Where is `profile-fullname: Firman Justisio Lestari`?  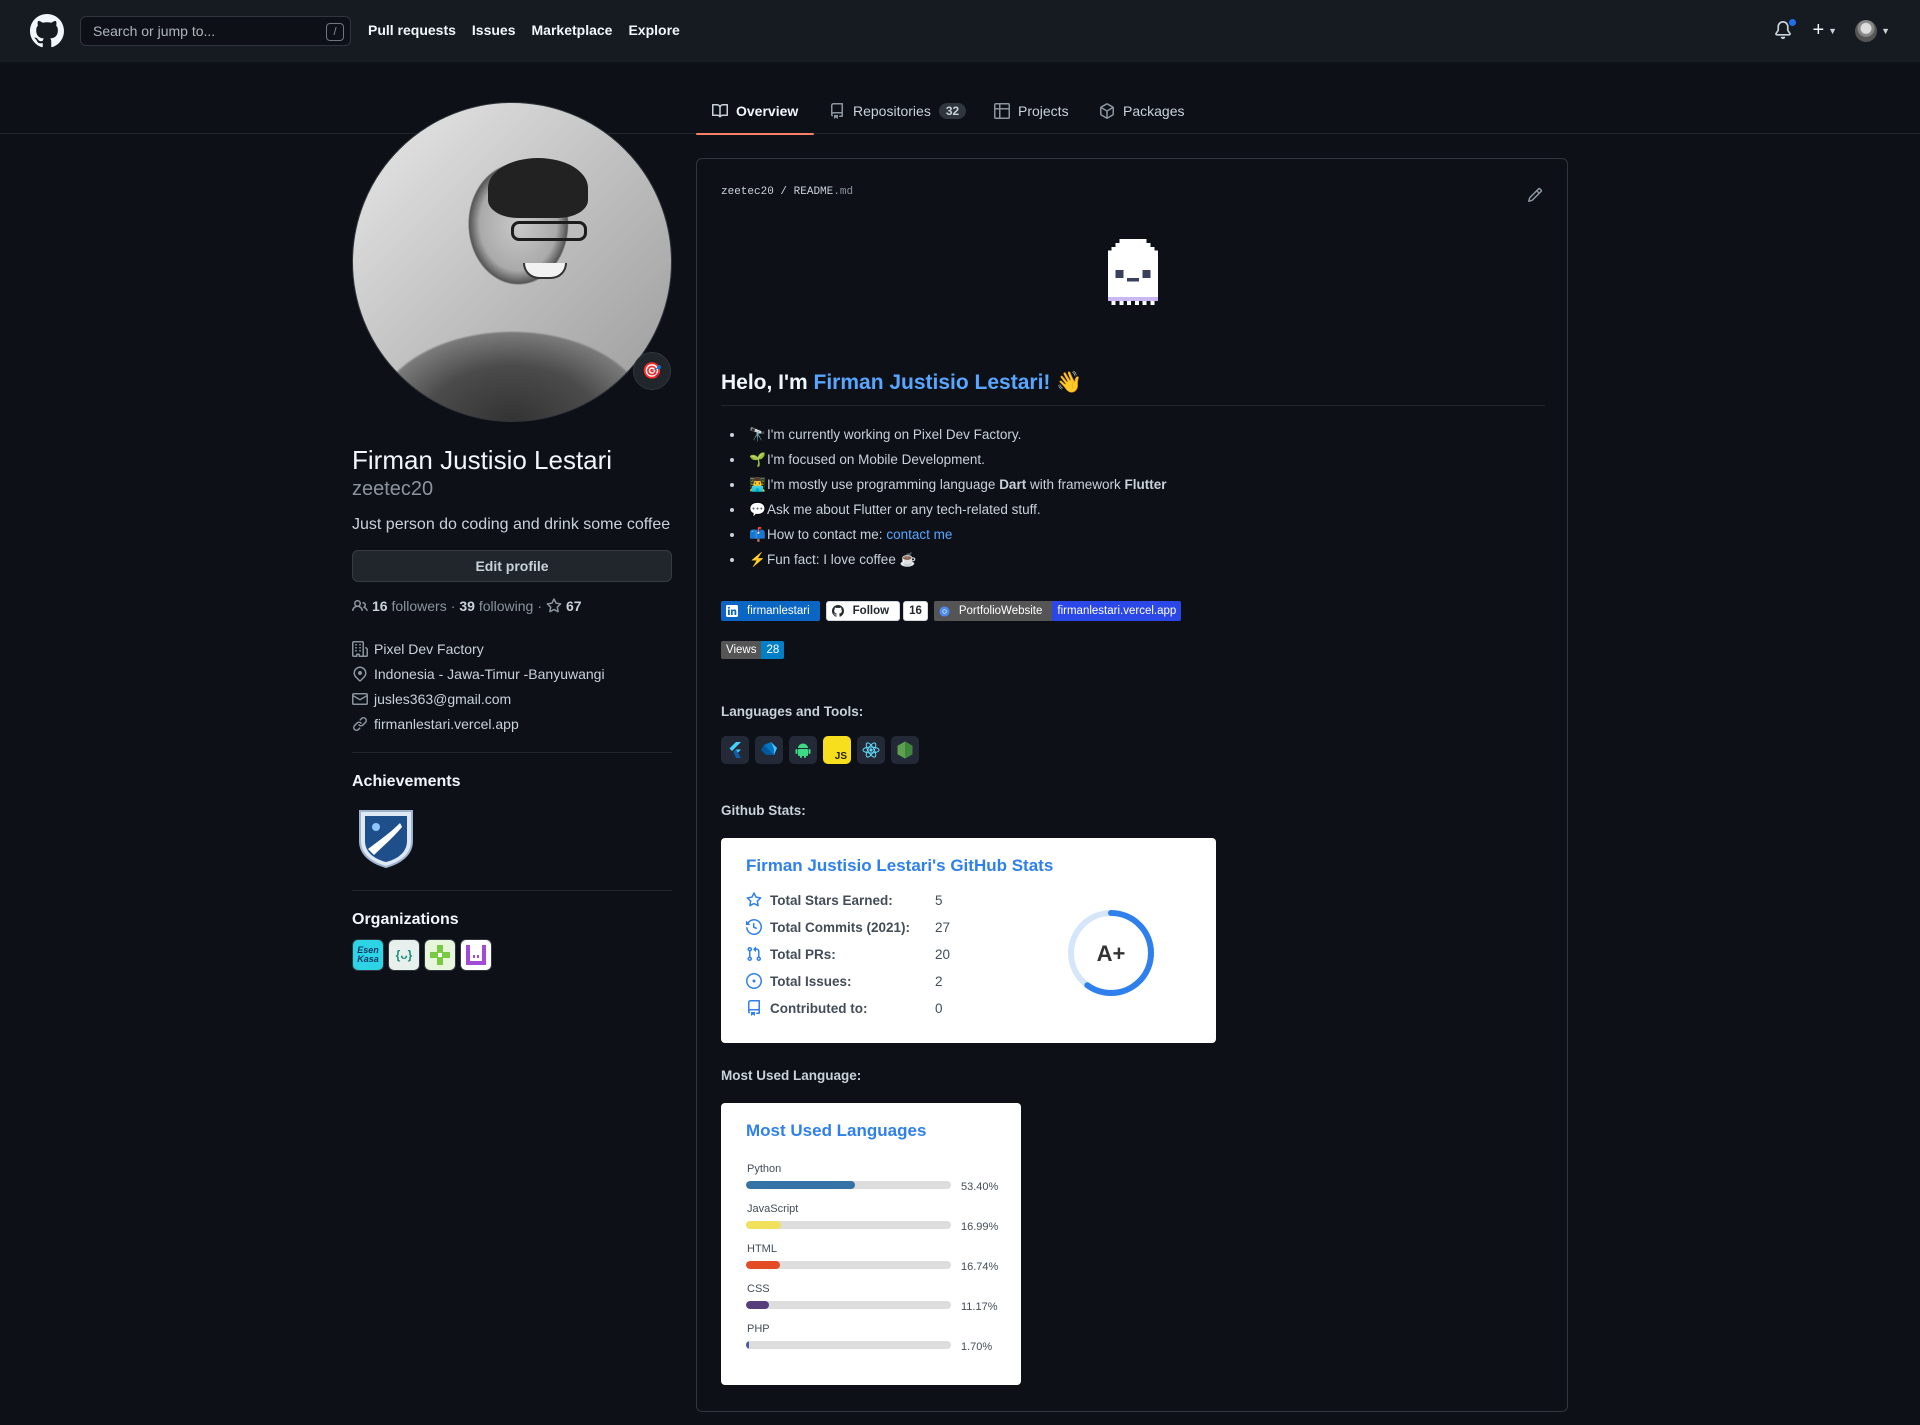
profile-fullname: Firman Justisio Lestari is located at coordinates (482, 460).